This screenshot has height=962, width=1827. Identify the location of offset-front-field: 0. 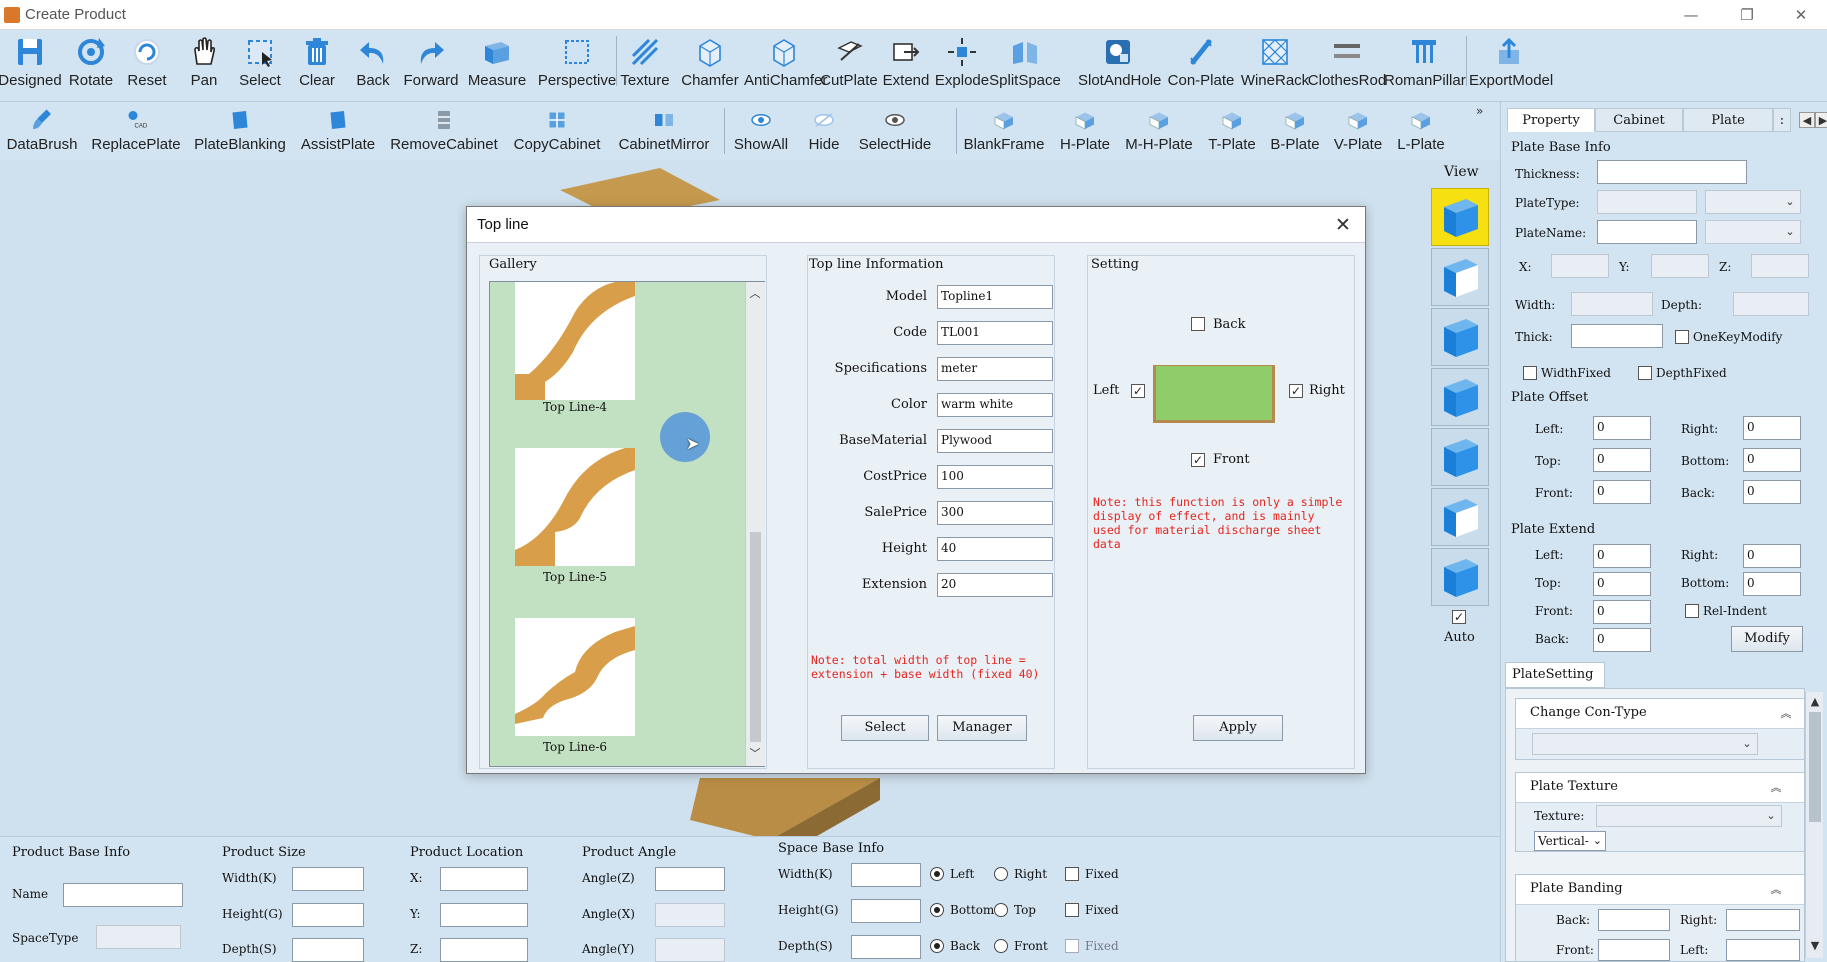
(1622, 492).